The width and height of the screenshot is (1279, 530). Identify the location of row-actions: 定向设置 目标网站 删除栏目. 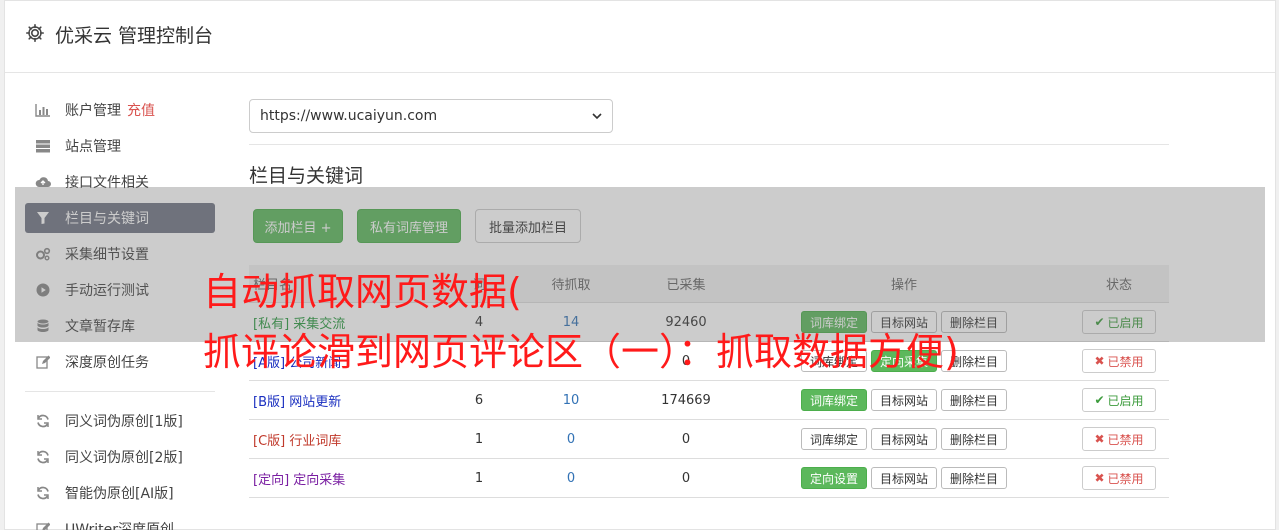
(904, 478).